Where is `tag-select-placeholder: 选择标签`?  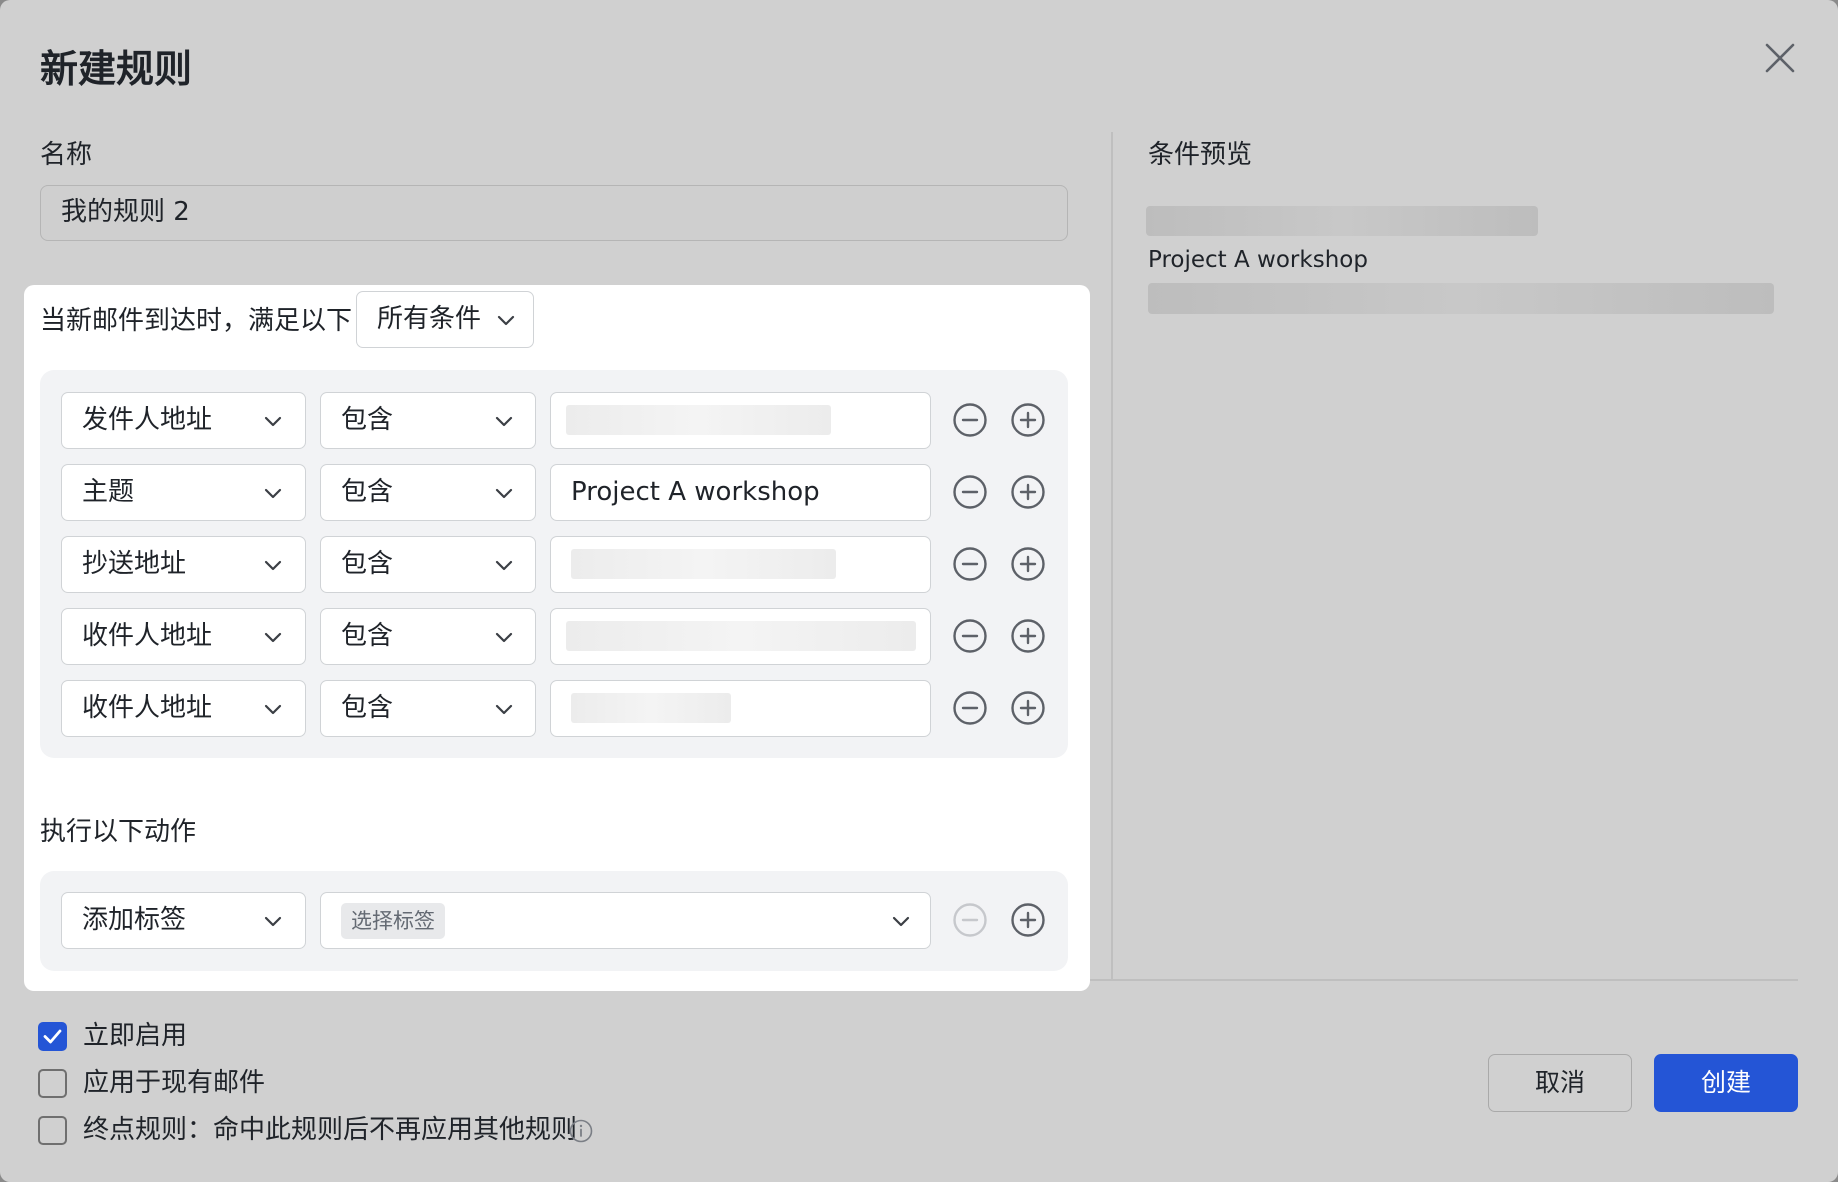
tag-select-placeholder: 选择标签 is located at coordinates (393, 921).